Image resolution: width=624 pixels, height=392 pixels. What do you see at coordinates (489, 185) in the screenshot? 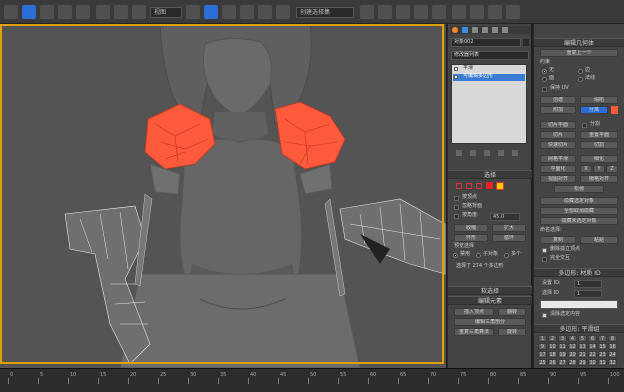
I see `polygon-mode-icon` at bounding box center [489, 185].